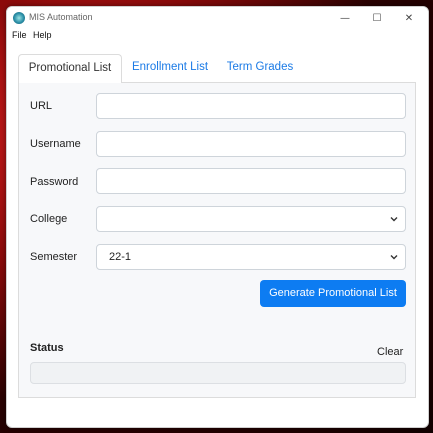 This screenshot has width=433, height=433. What do you see at coordinates (251, 106) in the screenshot?
I see `url-field` at bounding box center [251, 106].